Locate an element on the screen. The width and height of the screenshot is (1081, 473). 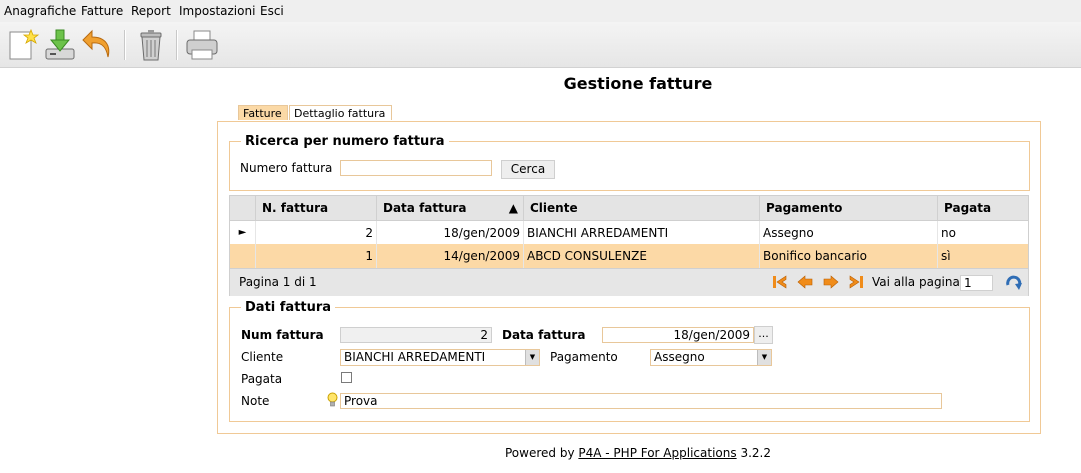
search-legend: Ricerca per numero fattura is located at coordinates (345, 141).